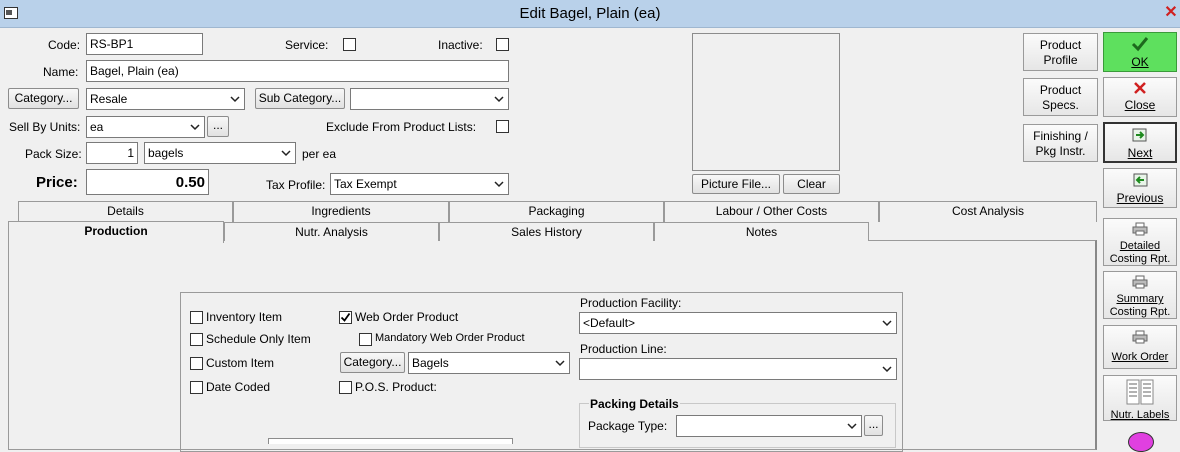 The height and width of the screenshot is (452, 1180). Describe the element at coordinates (345, 317) in the screenshot. I see `web-order-checkbox` at that location.